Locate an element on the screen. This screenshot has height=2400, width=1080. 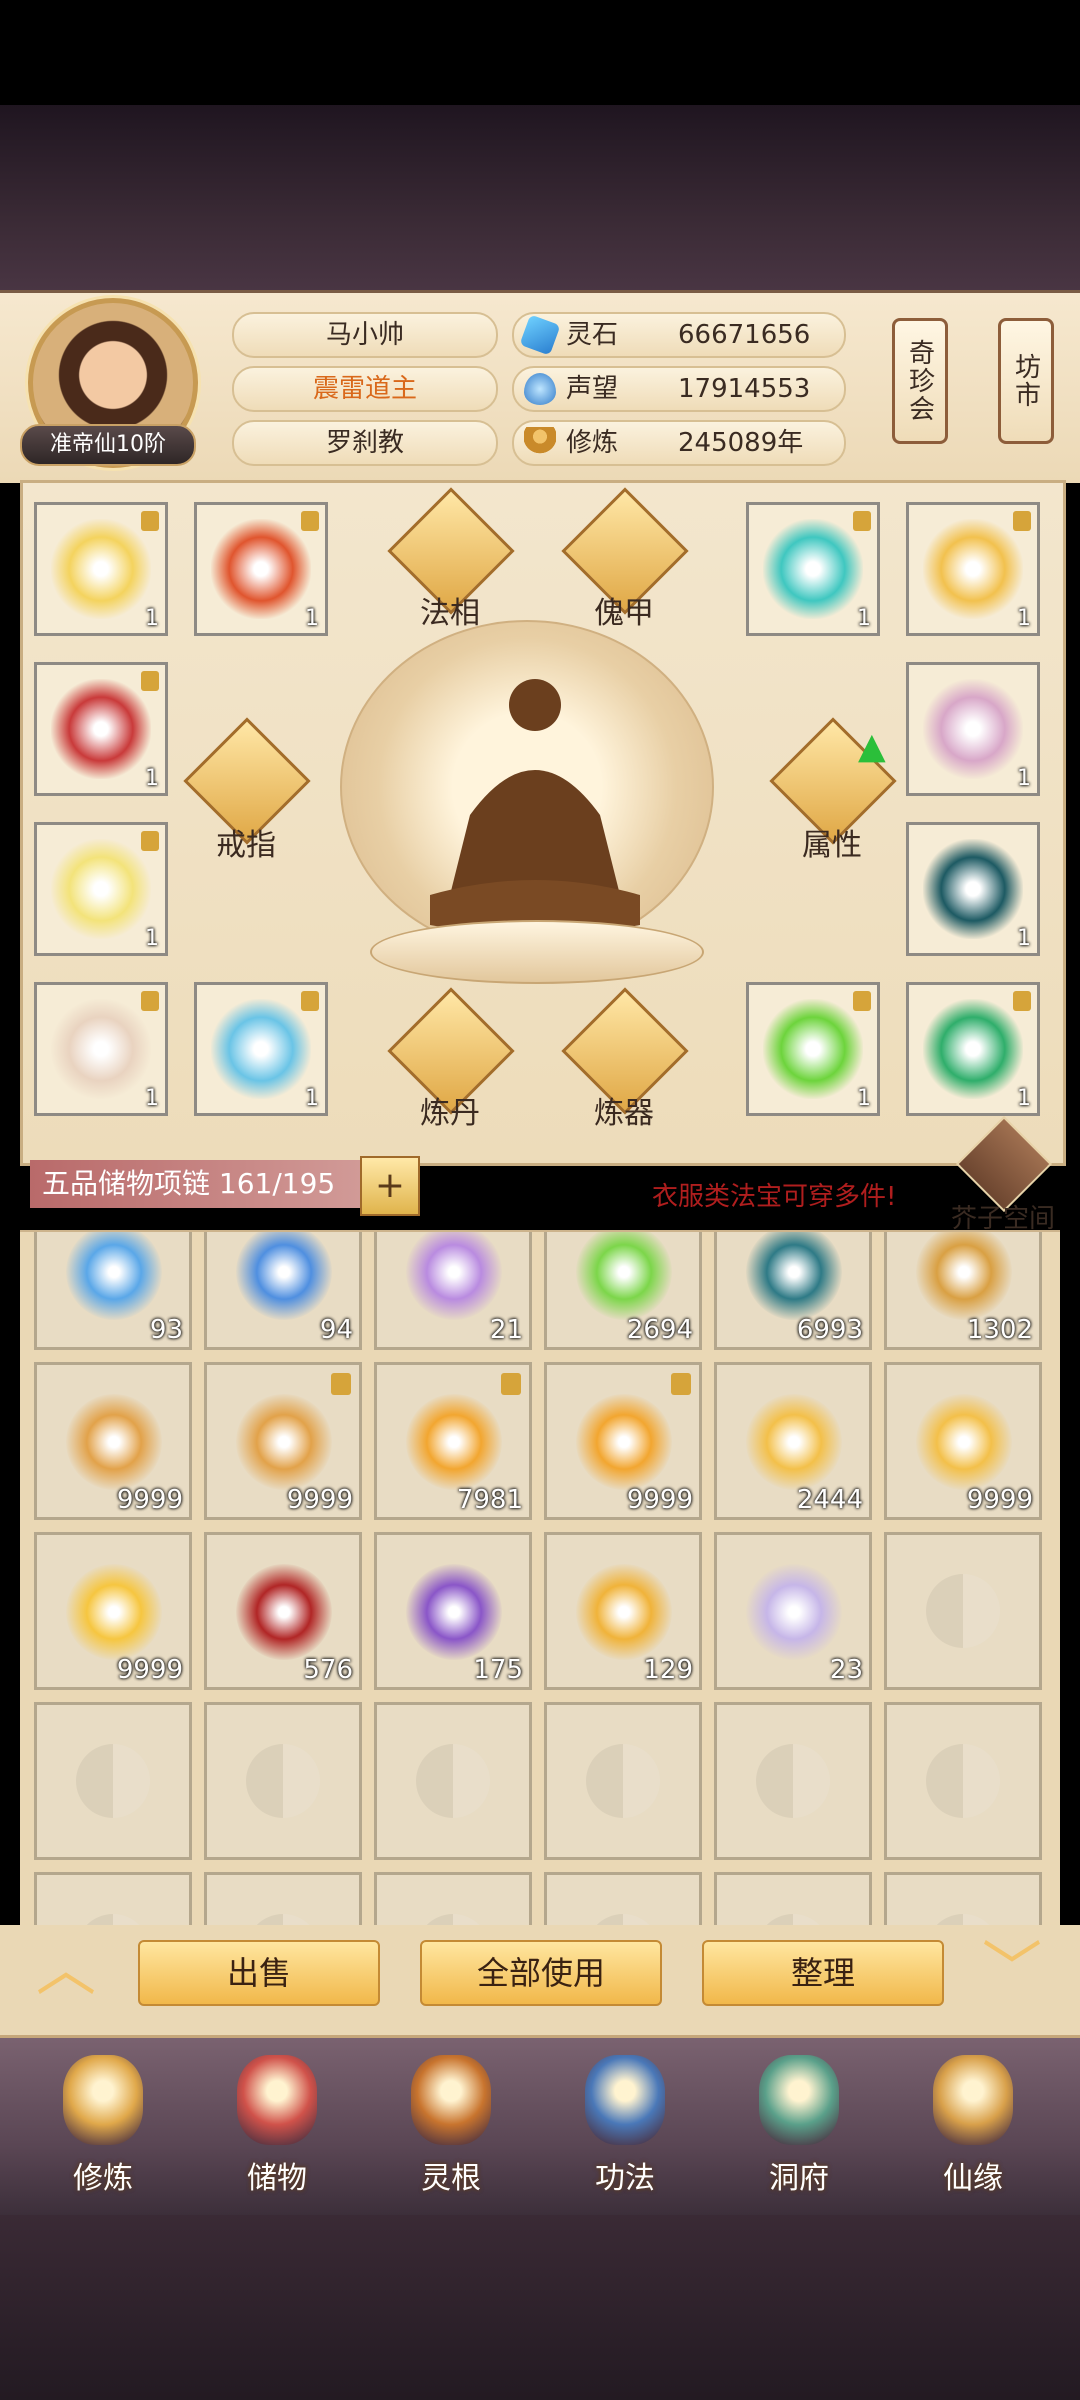
faxiang-button: 法相 is located at coordinates (451, 559).